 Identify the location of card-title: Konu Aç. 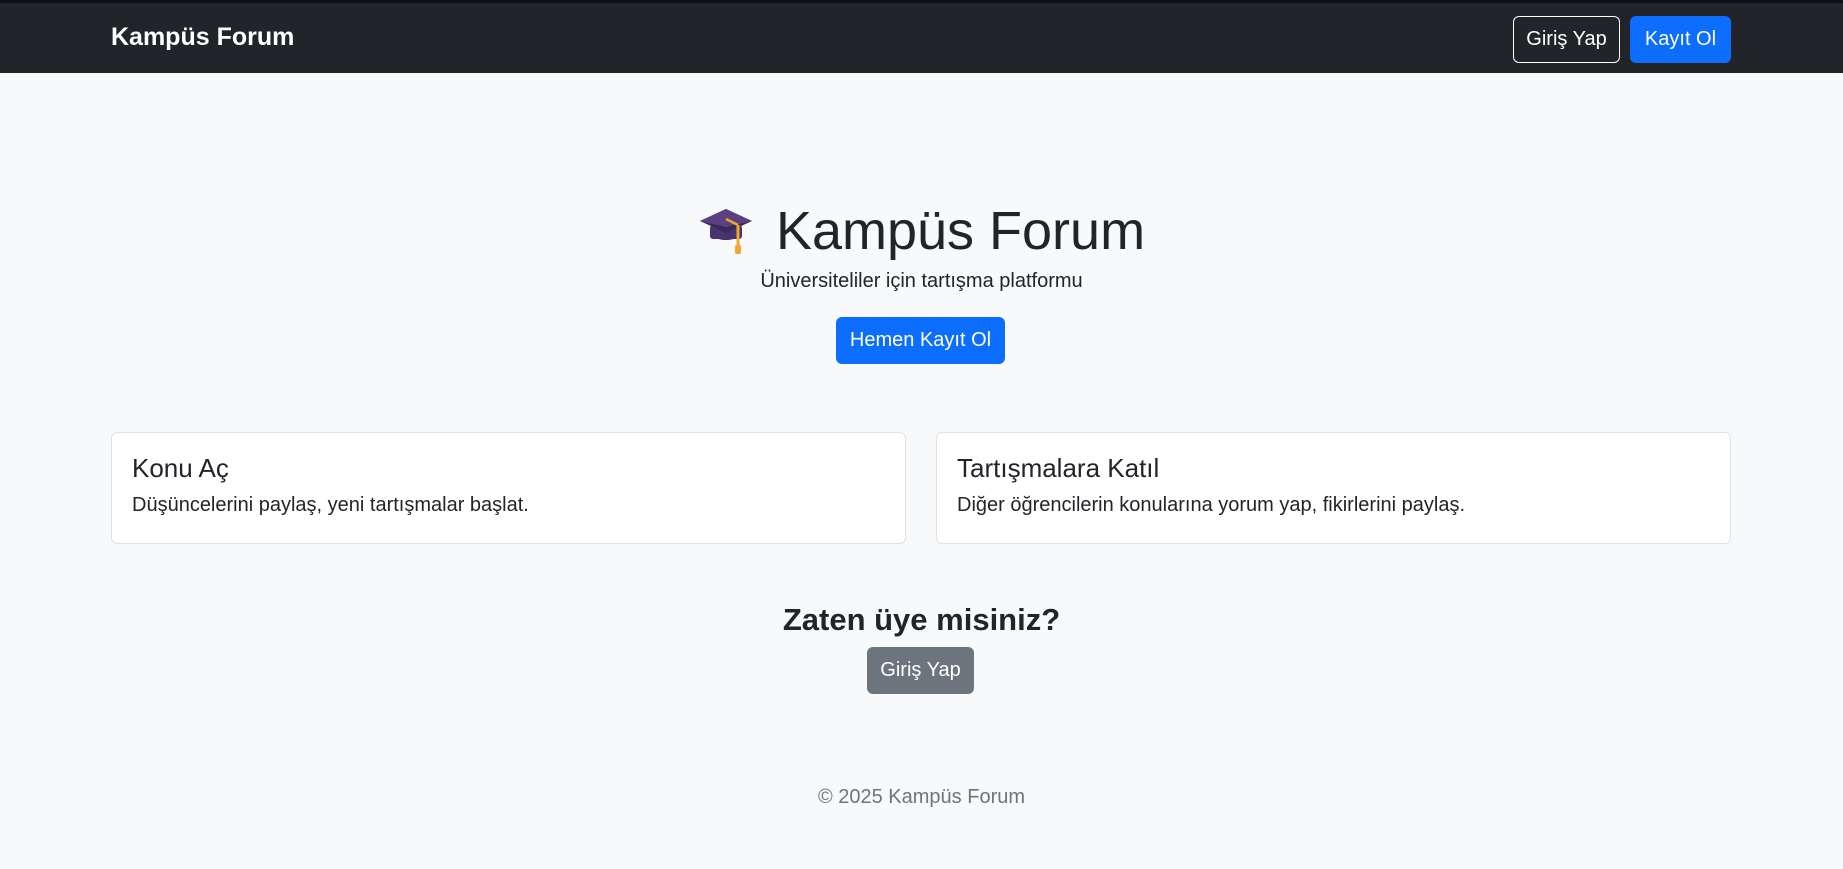
(180, 468).